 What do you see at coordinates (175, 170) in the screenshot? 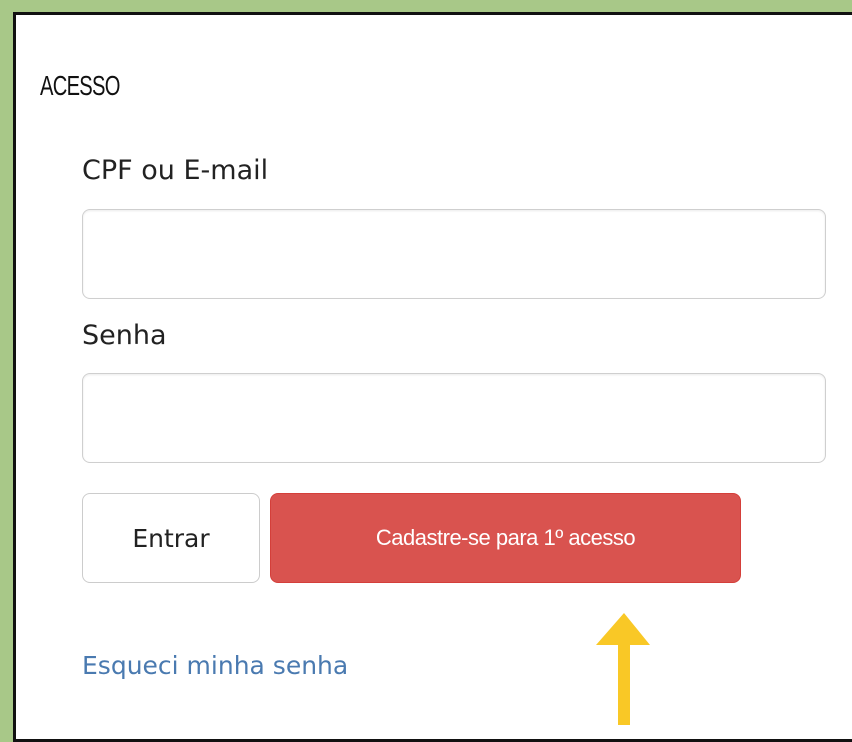
I see `cpf-email-label: CPF ou E-mail` at bounding box center [175, 170].